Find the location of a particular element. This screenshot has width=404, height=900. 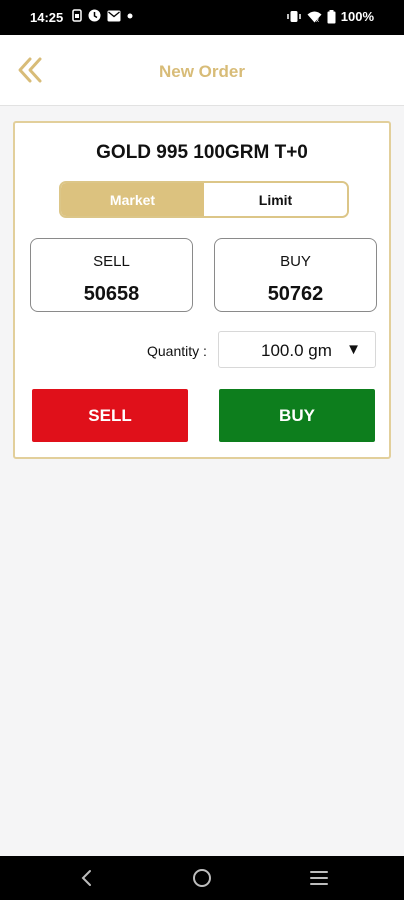

tab-market: Market is located at coordinates (132, 199).